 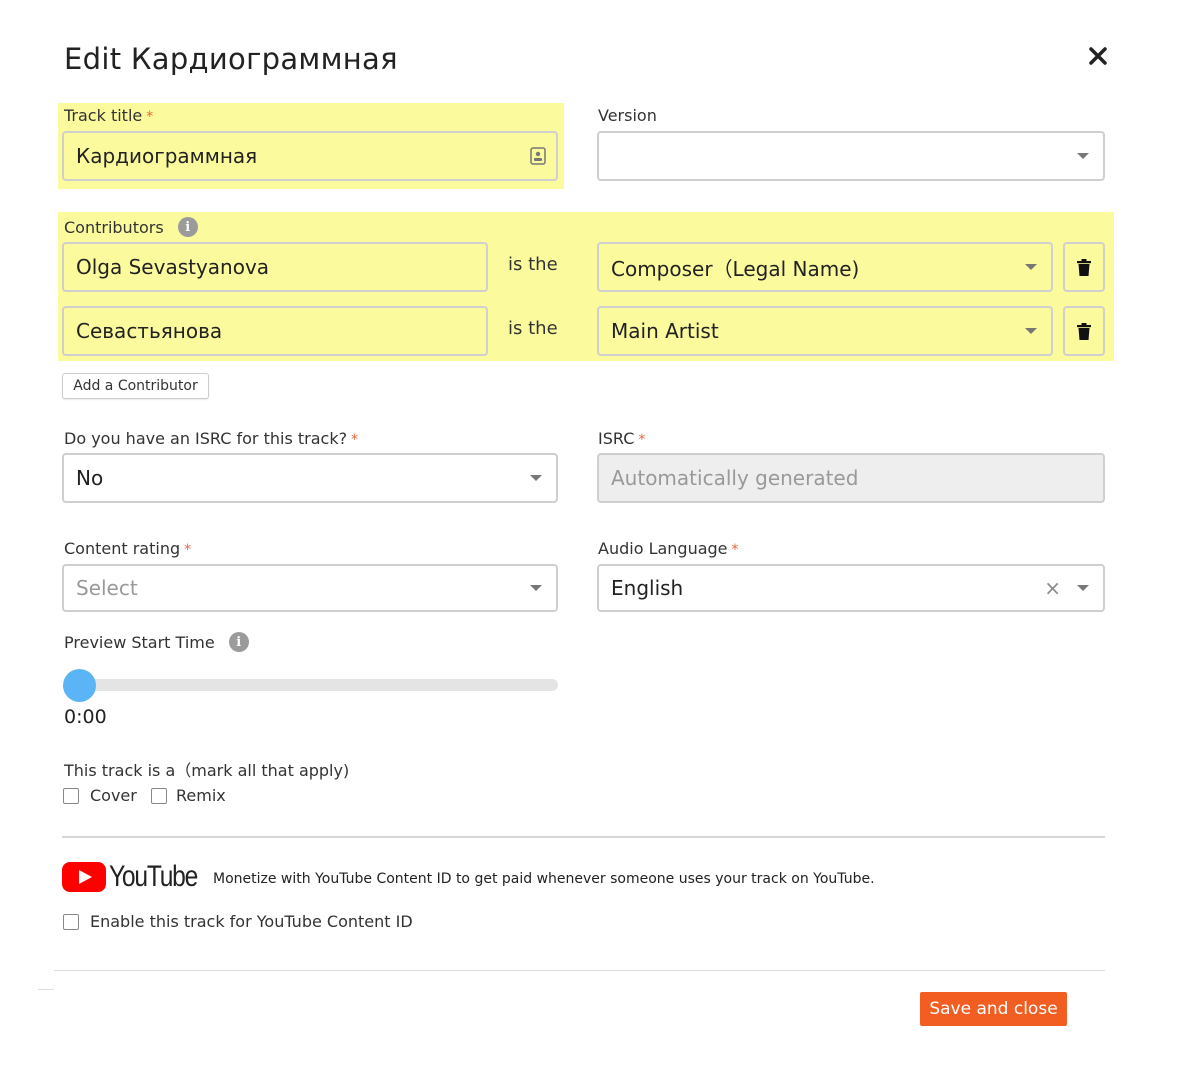 What do you see at coordinates (851, 478) in the screenshot?
I see `isrc-input: Automatically generated` at bounding box center [851, 478].